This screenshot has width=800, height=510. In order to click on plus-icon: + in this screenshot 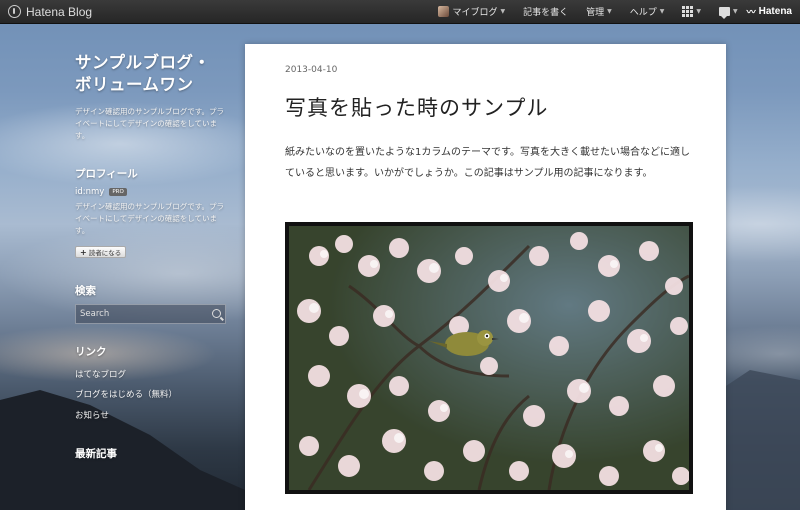, I will do `click(83, 252)`.